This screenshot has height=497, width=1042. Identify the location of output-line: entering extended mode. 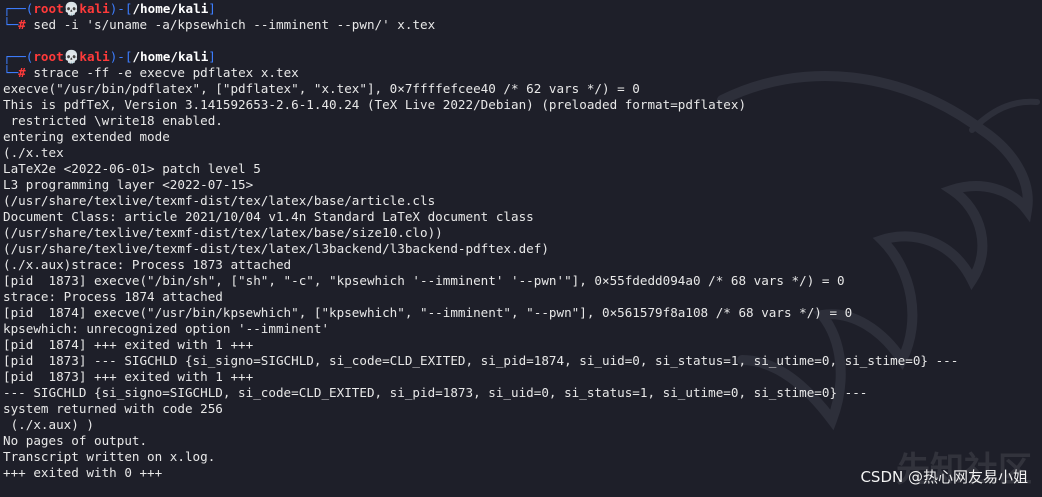
(86, 136).